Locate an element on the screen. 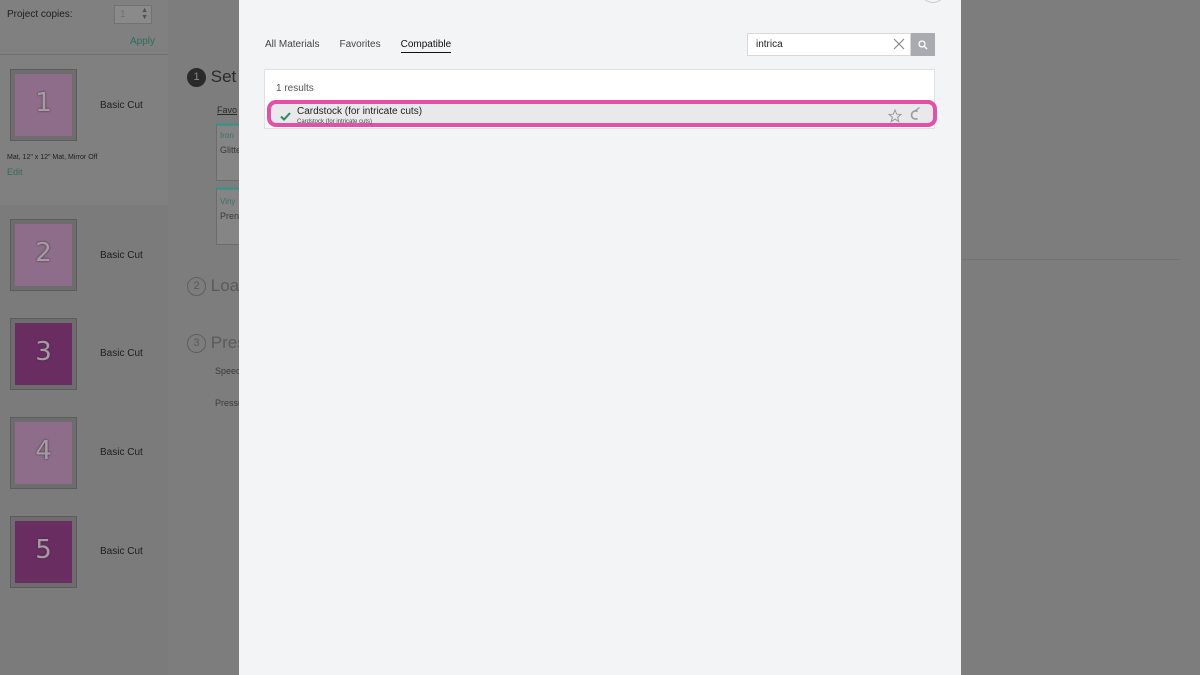 The image size is (1200, 675). material-subtitle: Cardstock (for intricate cuts) is located at coordinates (335, 122).